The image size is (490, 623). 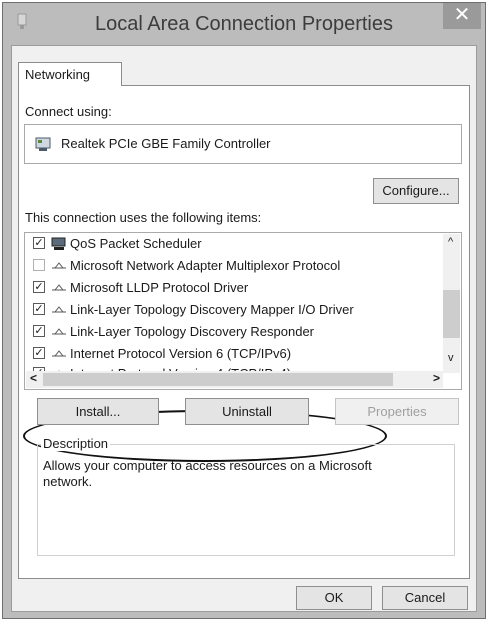 I want to click on item-label: Link-Layer Topology Discovery Responder, so click(x=192, y=332).